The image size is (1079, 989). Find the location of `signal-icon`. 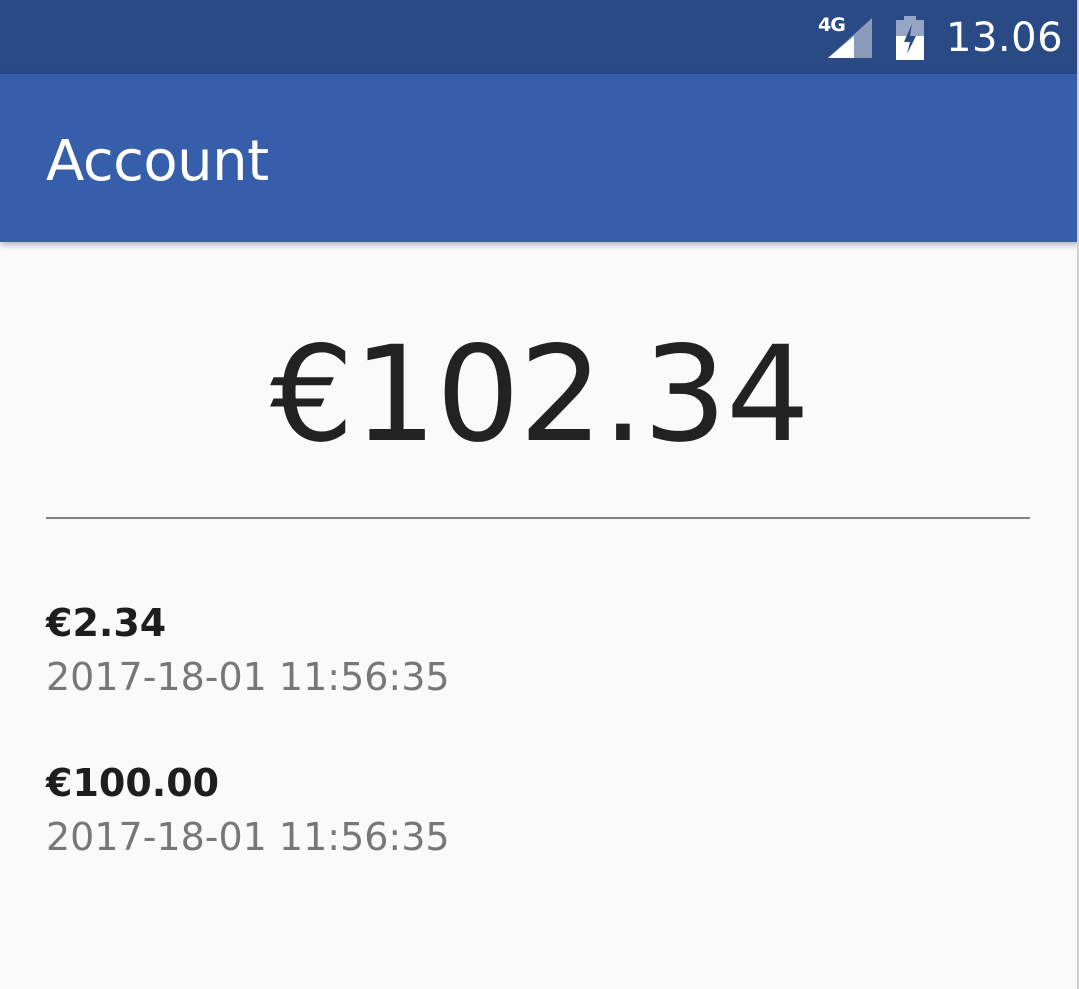

signal-icon is located at coordinates (850, 38).